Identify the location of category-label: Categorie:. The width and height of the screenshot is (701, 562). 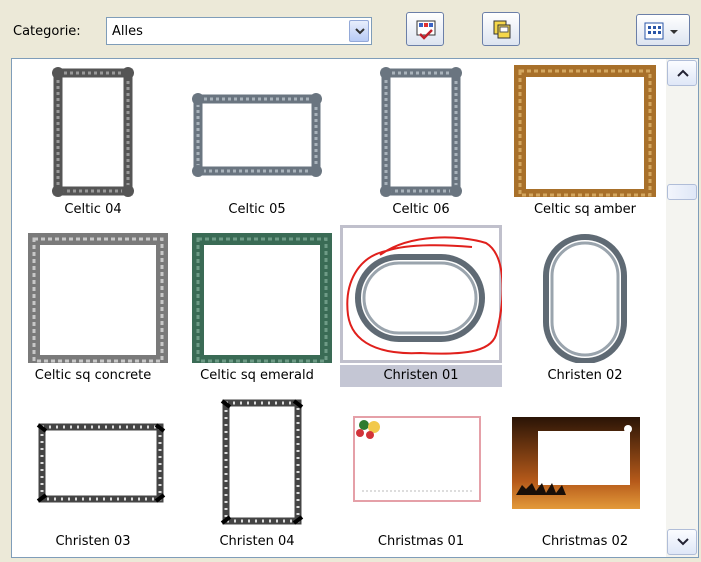
(47, 31).